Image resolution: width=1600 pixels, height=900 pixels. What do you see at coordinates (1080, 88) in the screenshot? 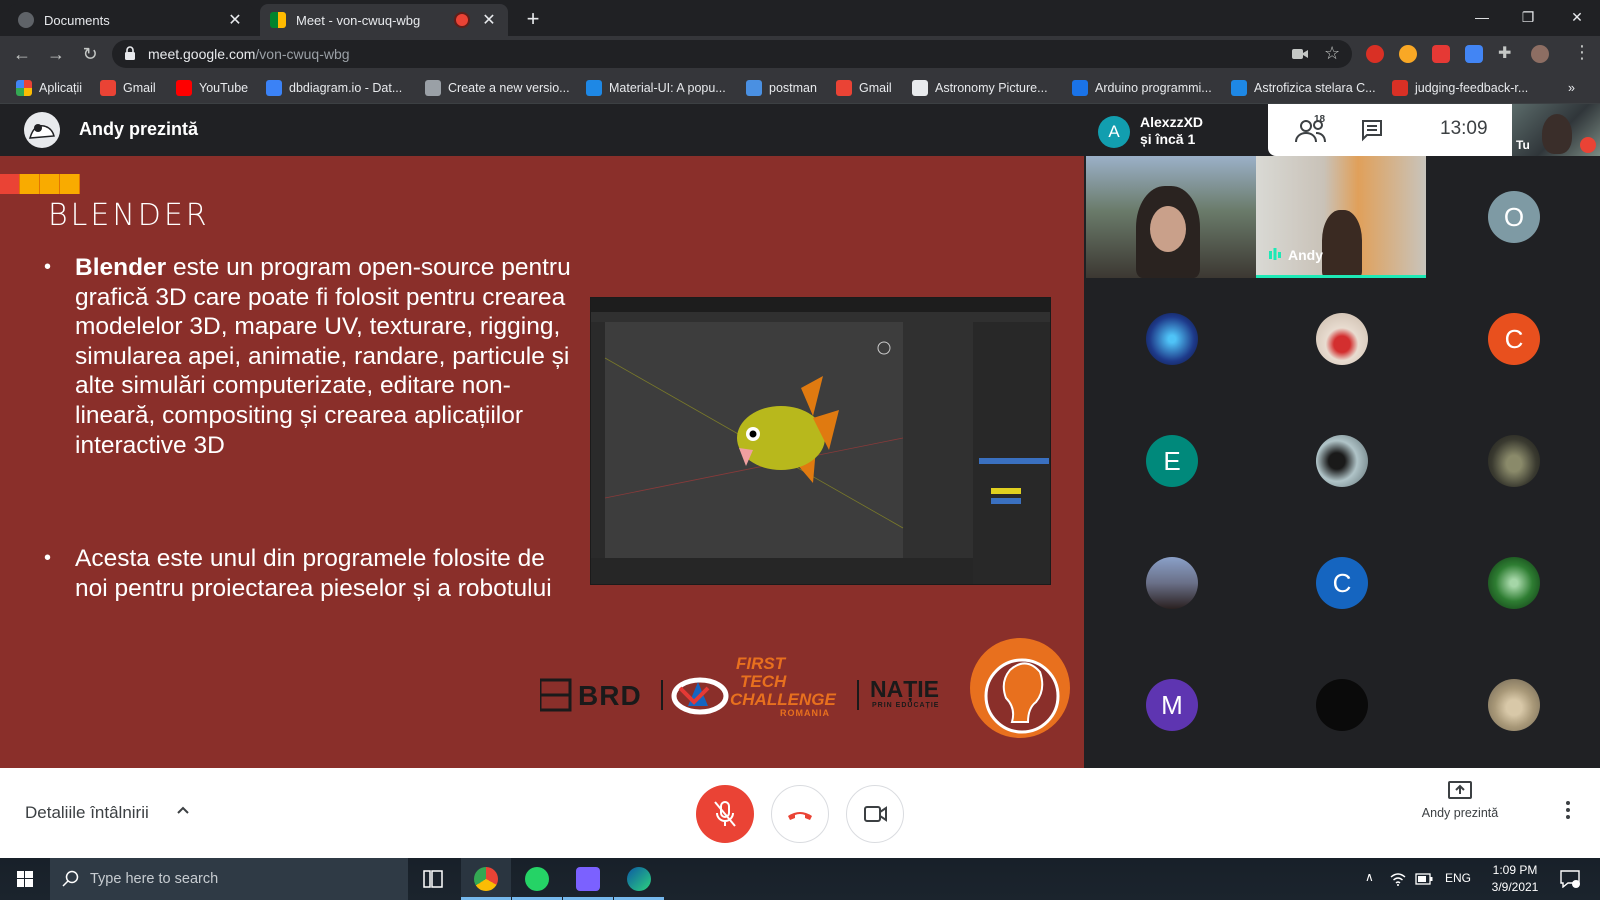
I see `arduino-icon` at bounding box center [1080, 88].